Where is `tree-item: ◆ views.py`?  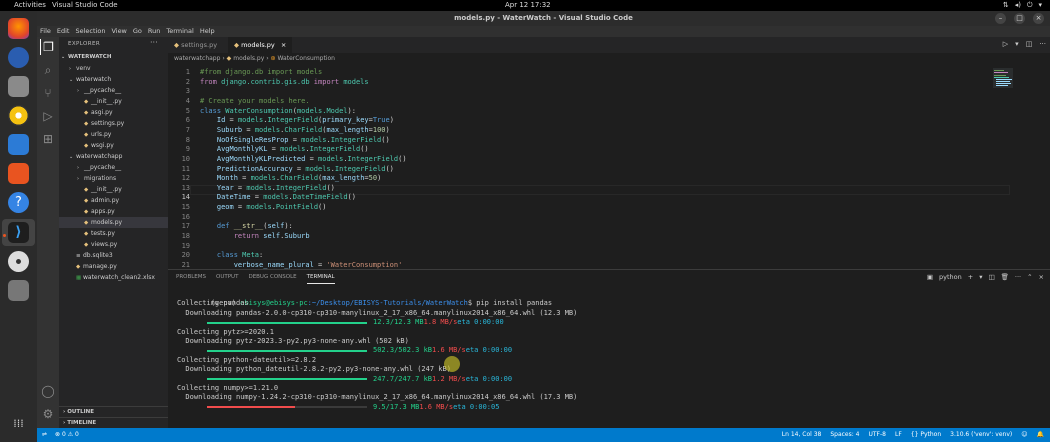
tree-item: ◆ views.py is located at coordinates (113, 244).